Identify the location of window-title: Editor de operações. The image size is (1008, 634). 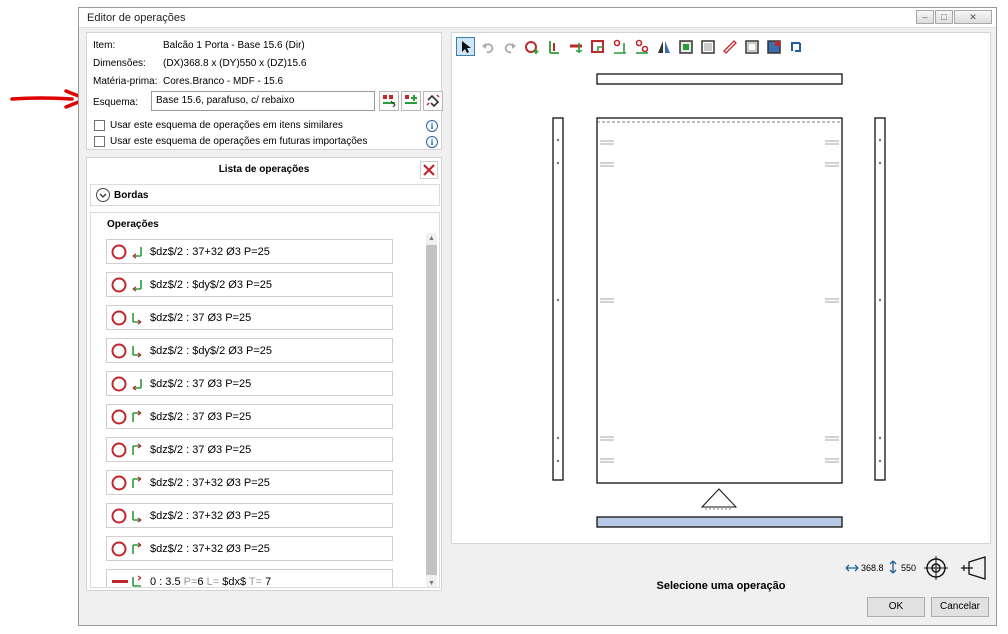
(136, 18).